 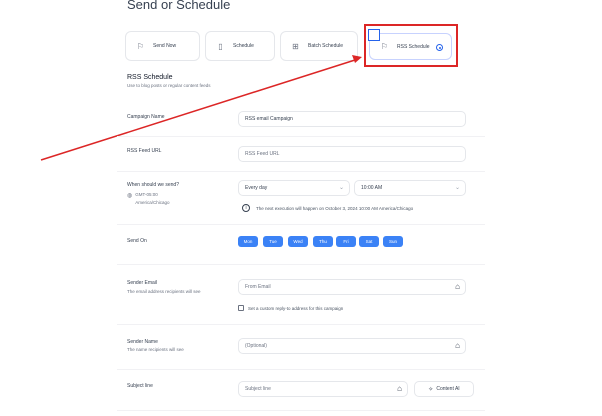 What do you see at coordinates (258, 389) in the screenshot?
I see `subject-placeholder: Subject line` at bounding box center [258, 389].